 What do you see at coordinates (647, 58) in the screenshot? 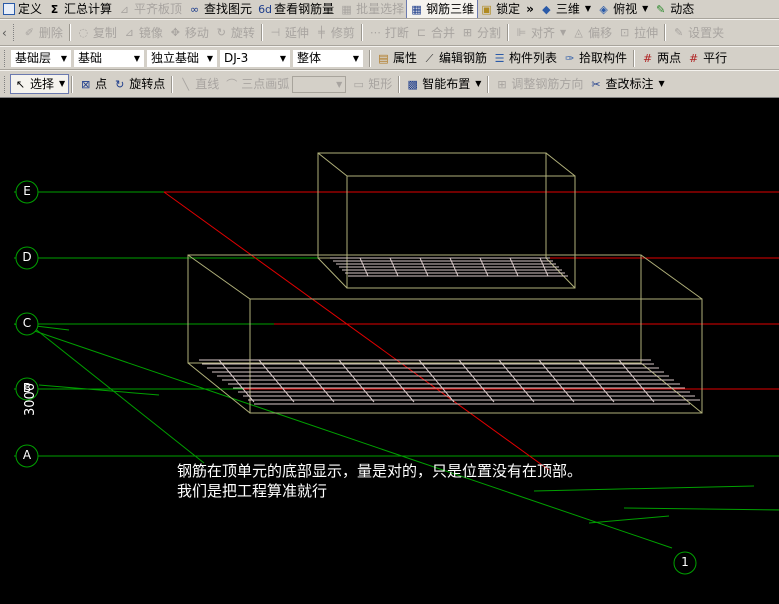
I see `two-points-icon: #` at bounding box center [647, 58].